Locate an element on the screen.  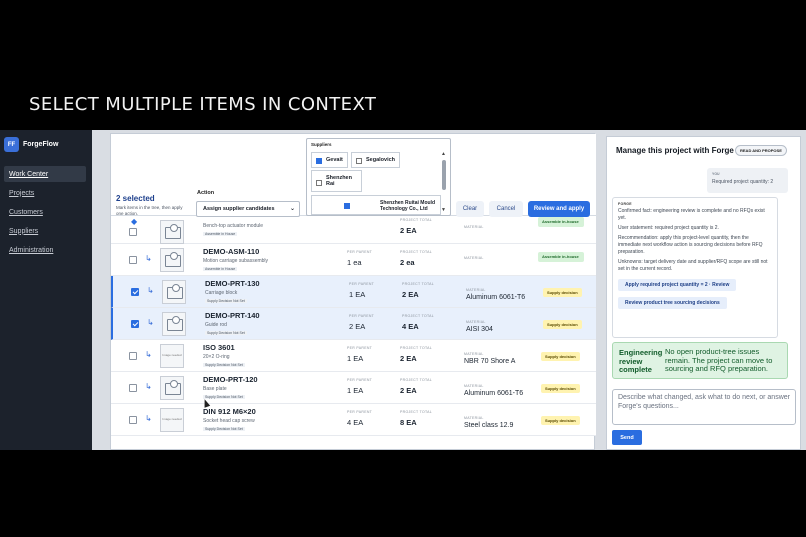
sidebar-item-suppliers: Suppliers is located at coordinates (45, 231).